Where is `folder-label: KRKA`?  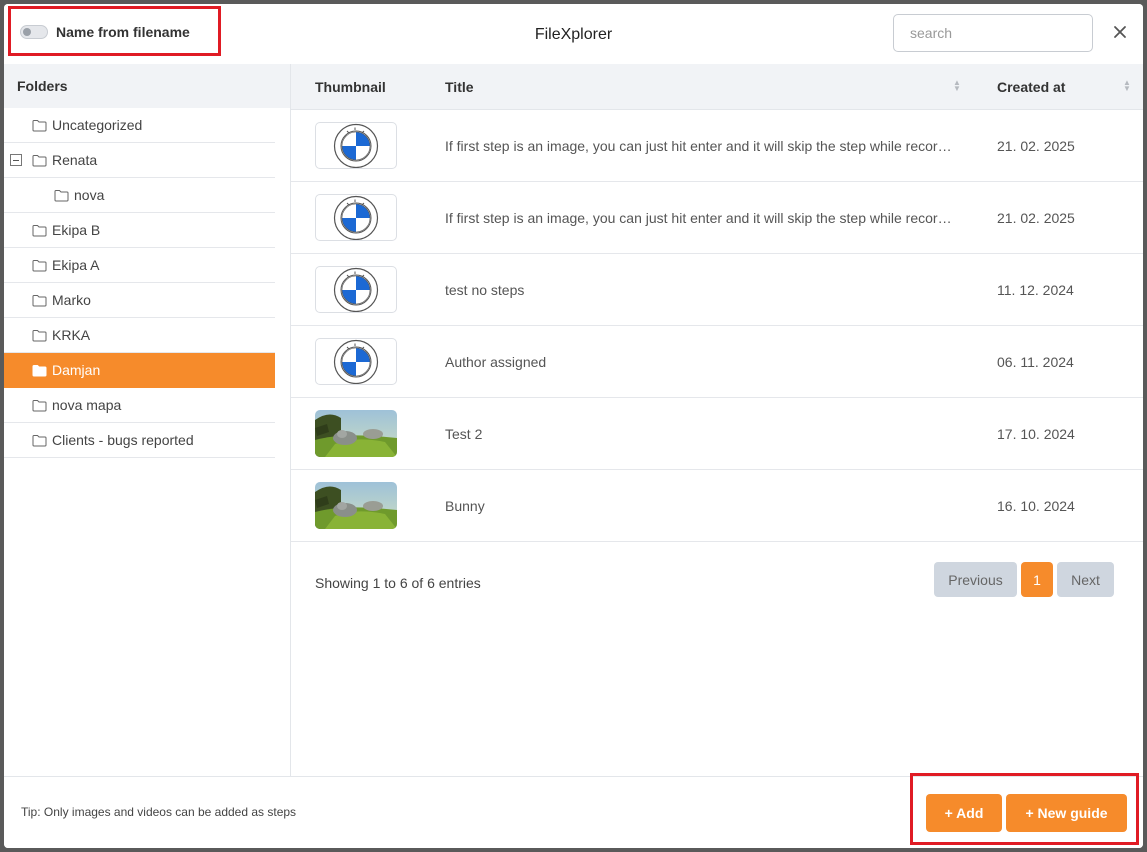
folder-label: KRKA is located at coordinates (71, 335).